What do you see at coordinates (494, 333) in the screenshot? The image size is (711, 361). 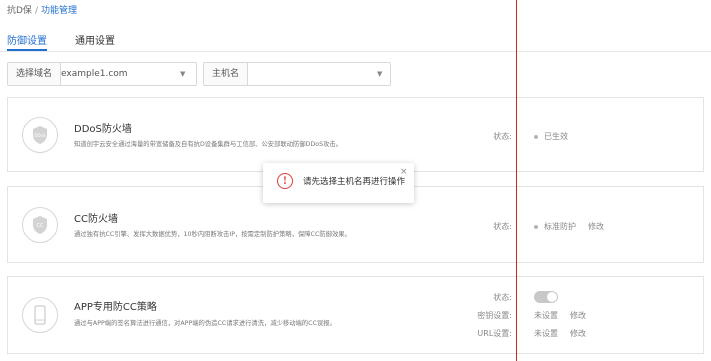 I see `url-setting-label: URL设置:` at bounding box center [494, 333].